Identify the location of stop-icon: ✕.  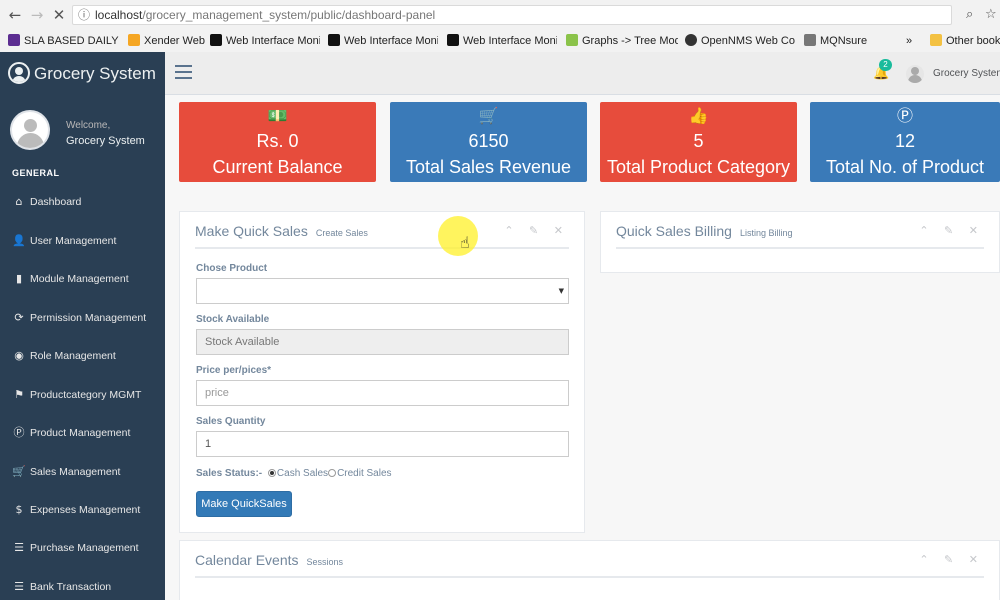
(59, 15).